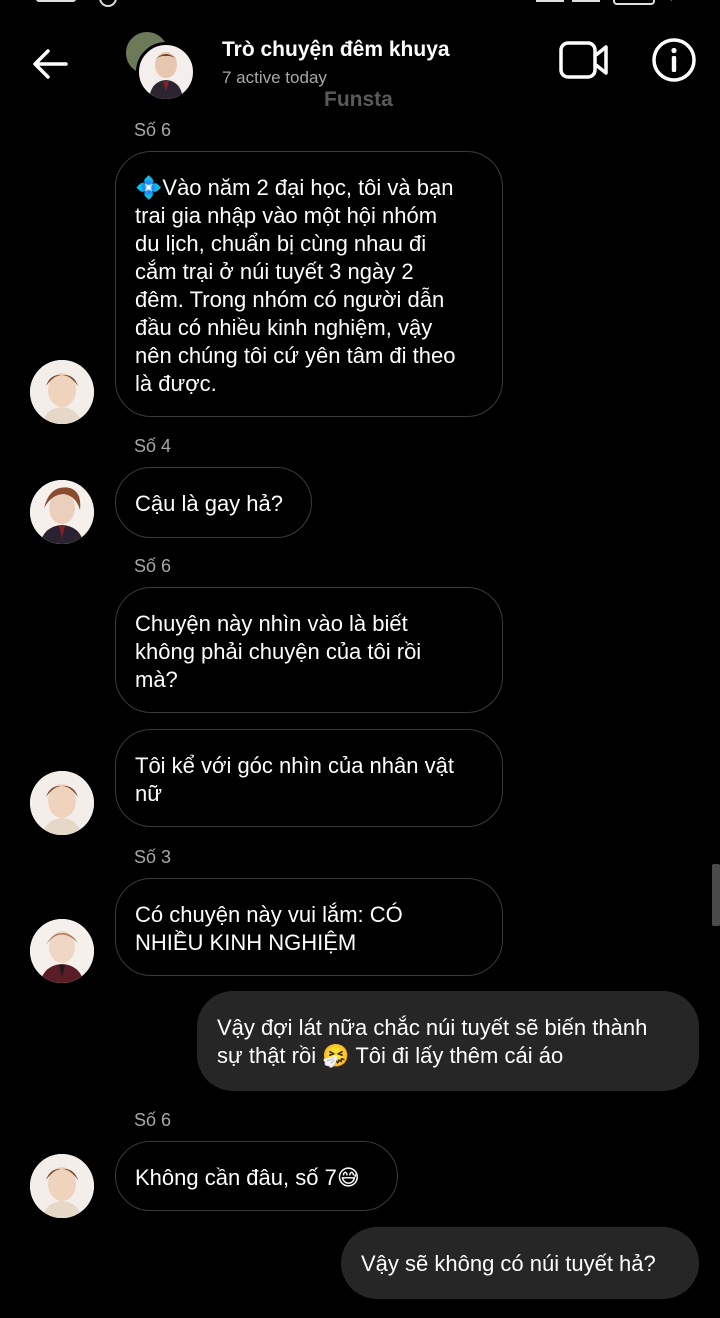  What do you see at coordinates (336, 50) in the screenshot?
I see `chat-title: Trò chuyện đêm khuya` at bounding box center [336, 50].